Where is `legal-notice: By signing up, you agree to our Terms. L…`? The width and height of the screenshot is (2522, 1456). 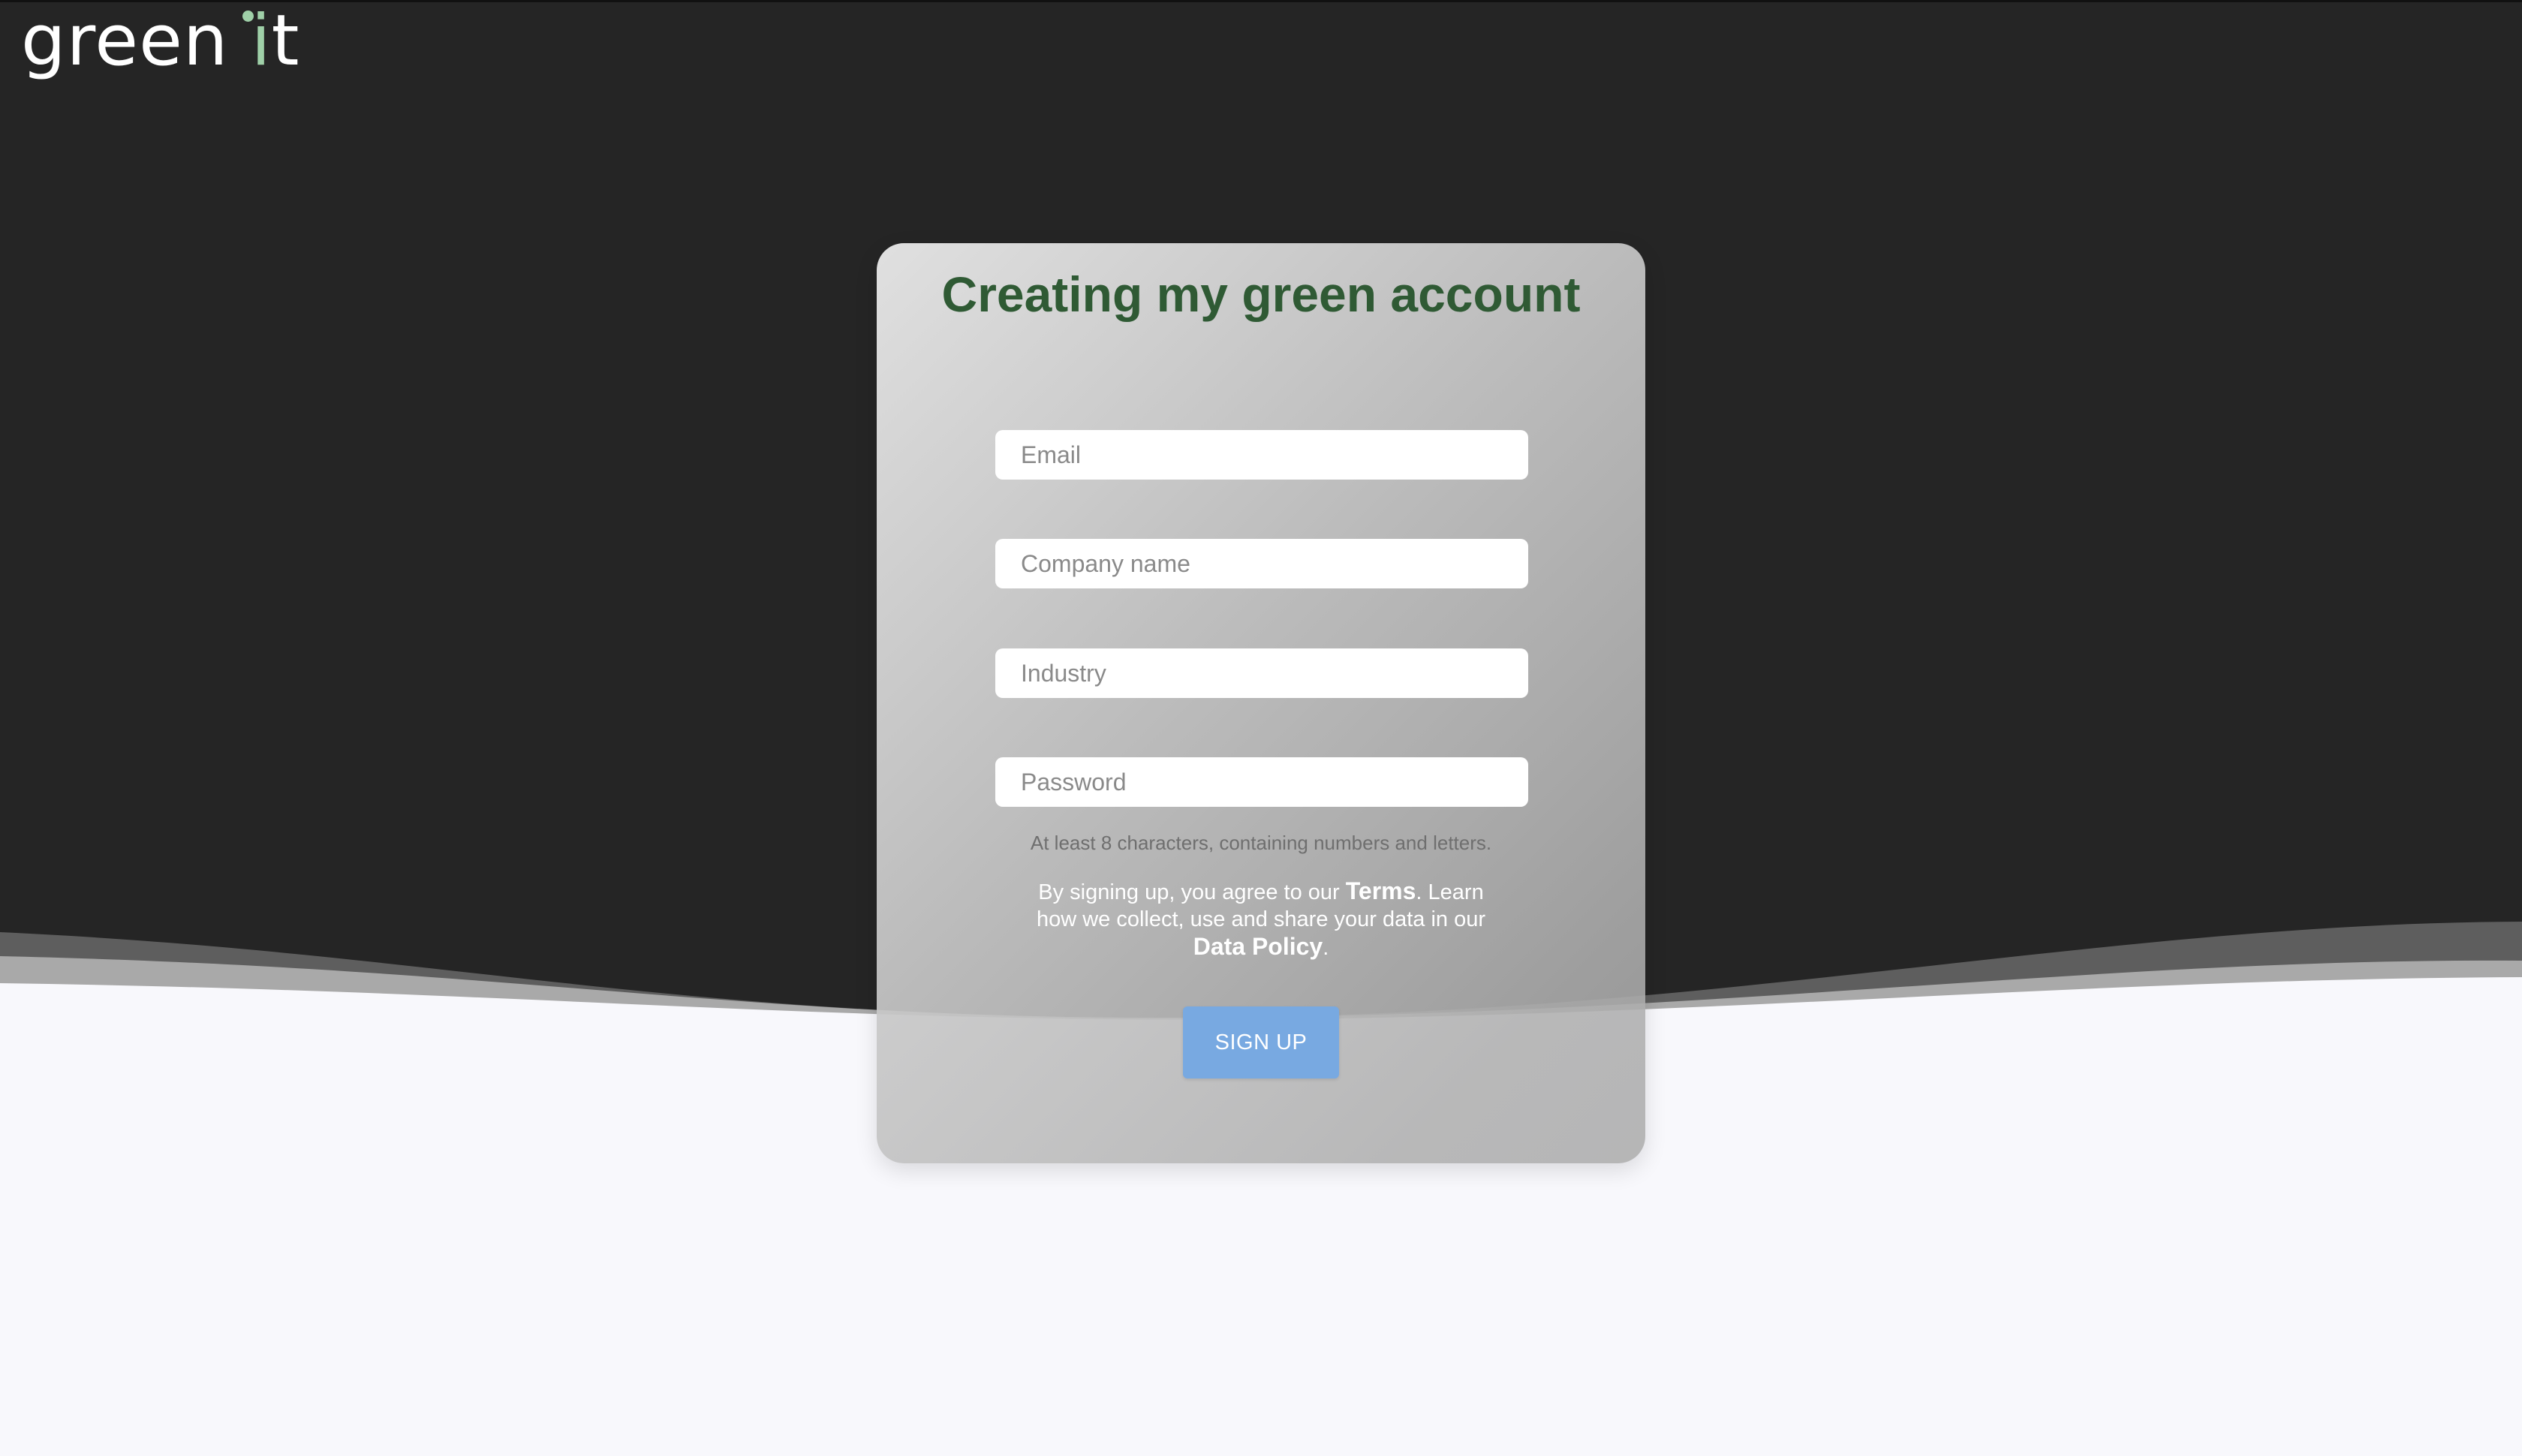
legal-notice: By signing up, you agree to our Terms. L… is located at coordinates (1261, 919).